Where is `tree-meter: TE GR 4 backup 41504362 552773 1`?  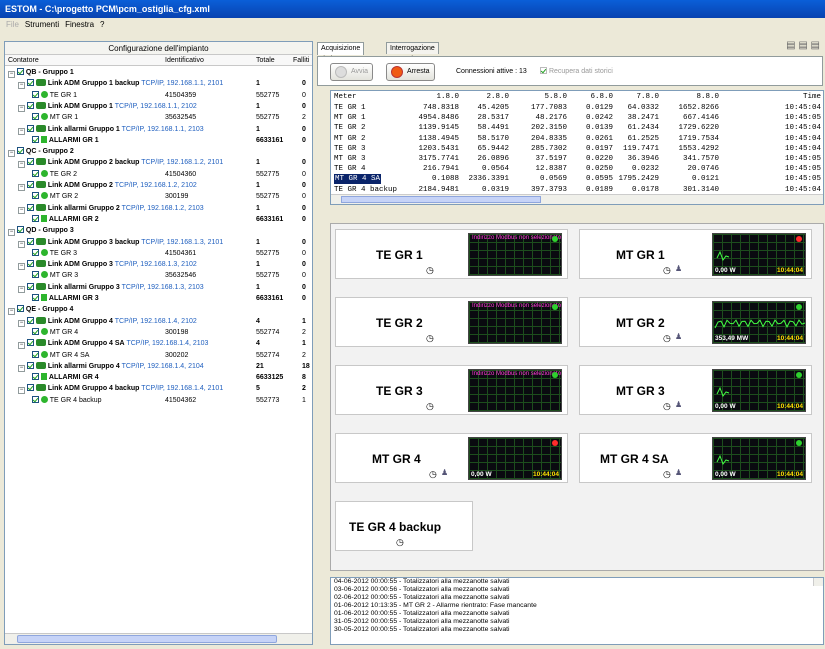
tree-meter: TE GR 4 backup 41504362 552773 1 is located at coordinates (158, 400).